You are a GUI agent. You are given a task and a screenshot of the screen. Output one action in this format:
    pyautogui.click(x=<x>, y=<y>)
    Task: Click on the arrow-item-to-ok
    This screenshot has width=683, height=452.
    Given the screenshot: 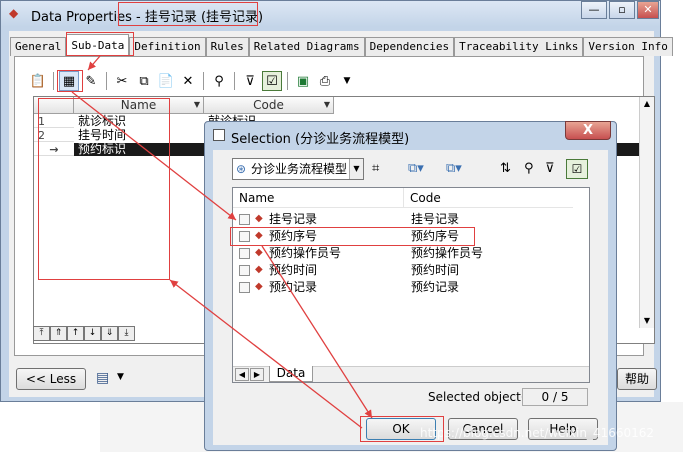 What is the action you would take?
    pyautogui.click(x=317, y=332)
    